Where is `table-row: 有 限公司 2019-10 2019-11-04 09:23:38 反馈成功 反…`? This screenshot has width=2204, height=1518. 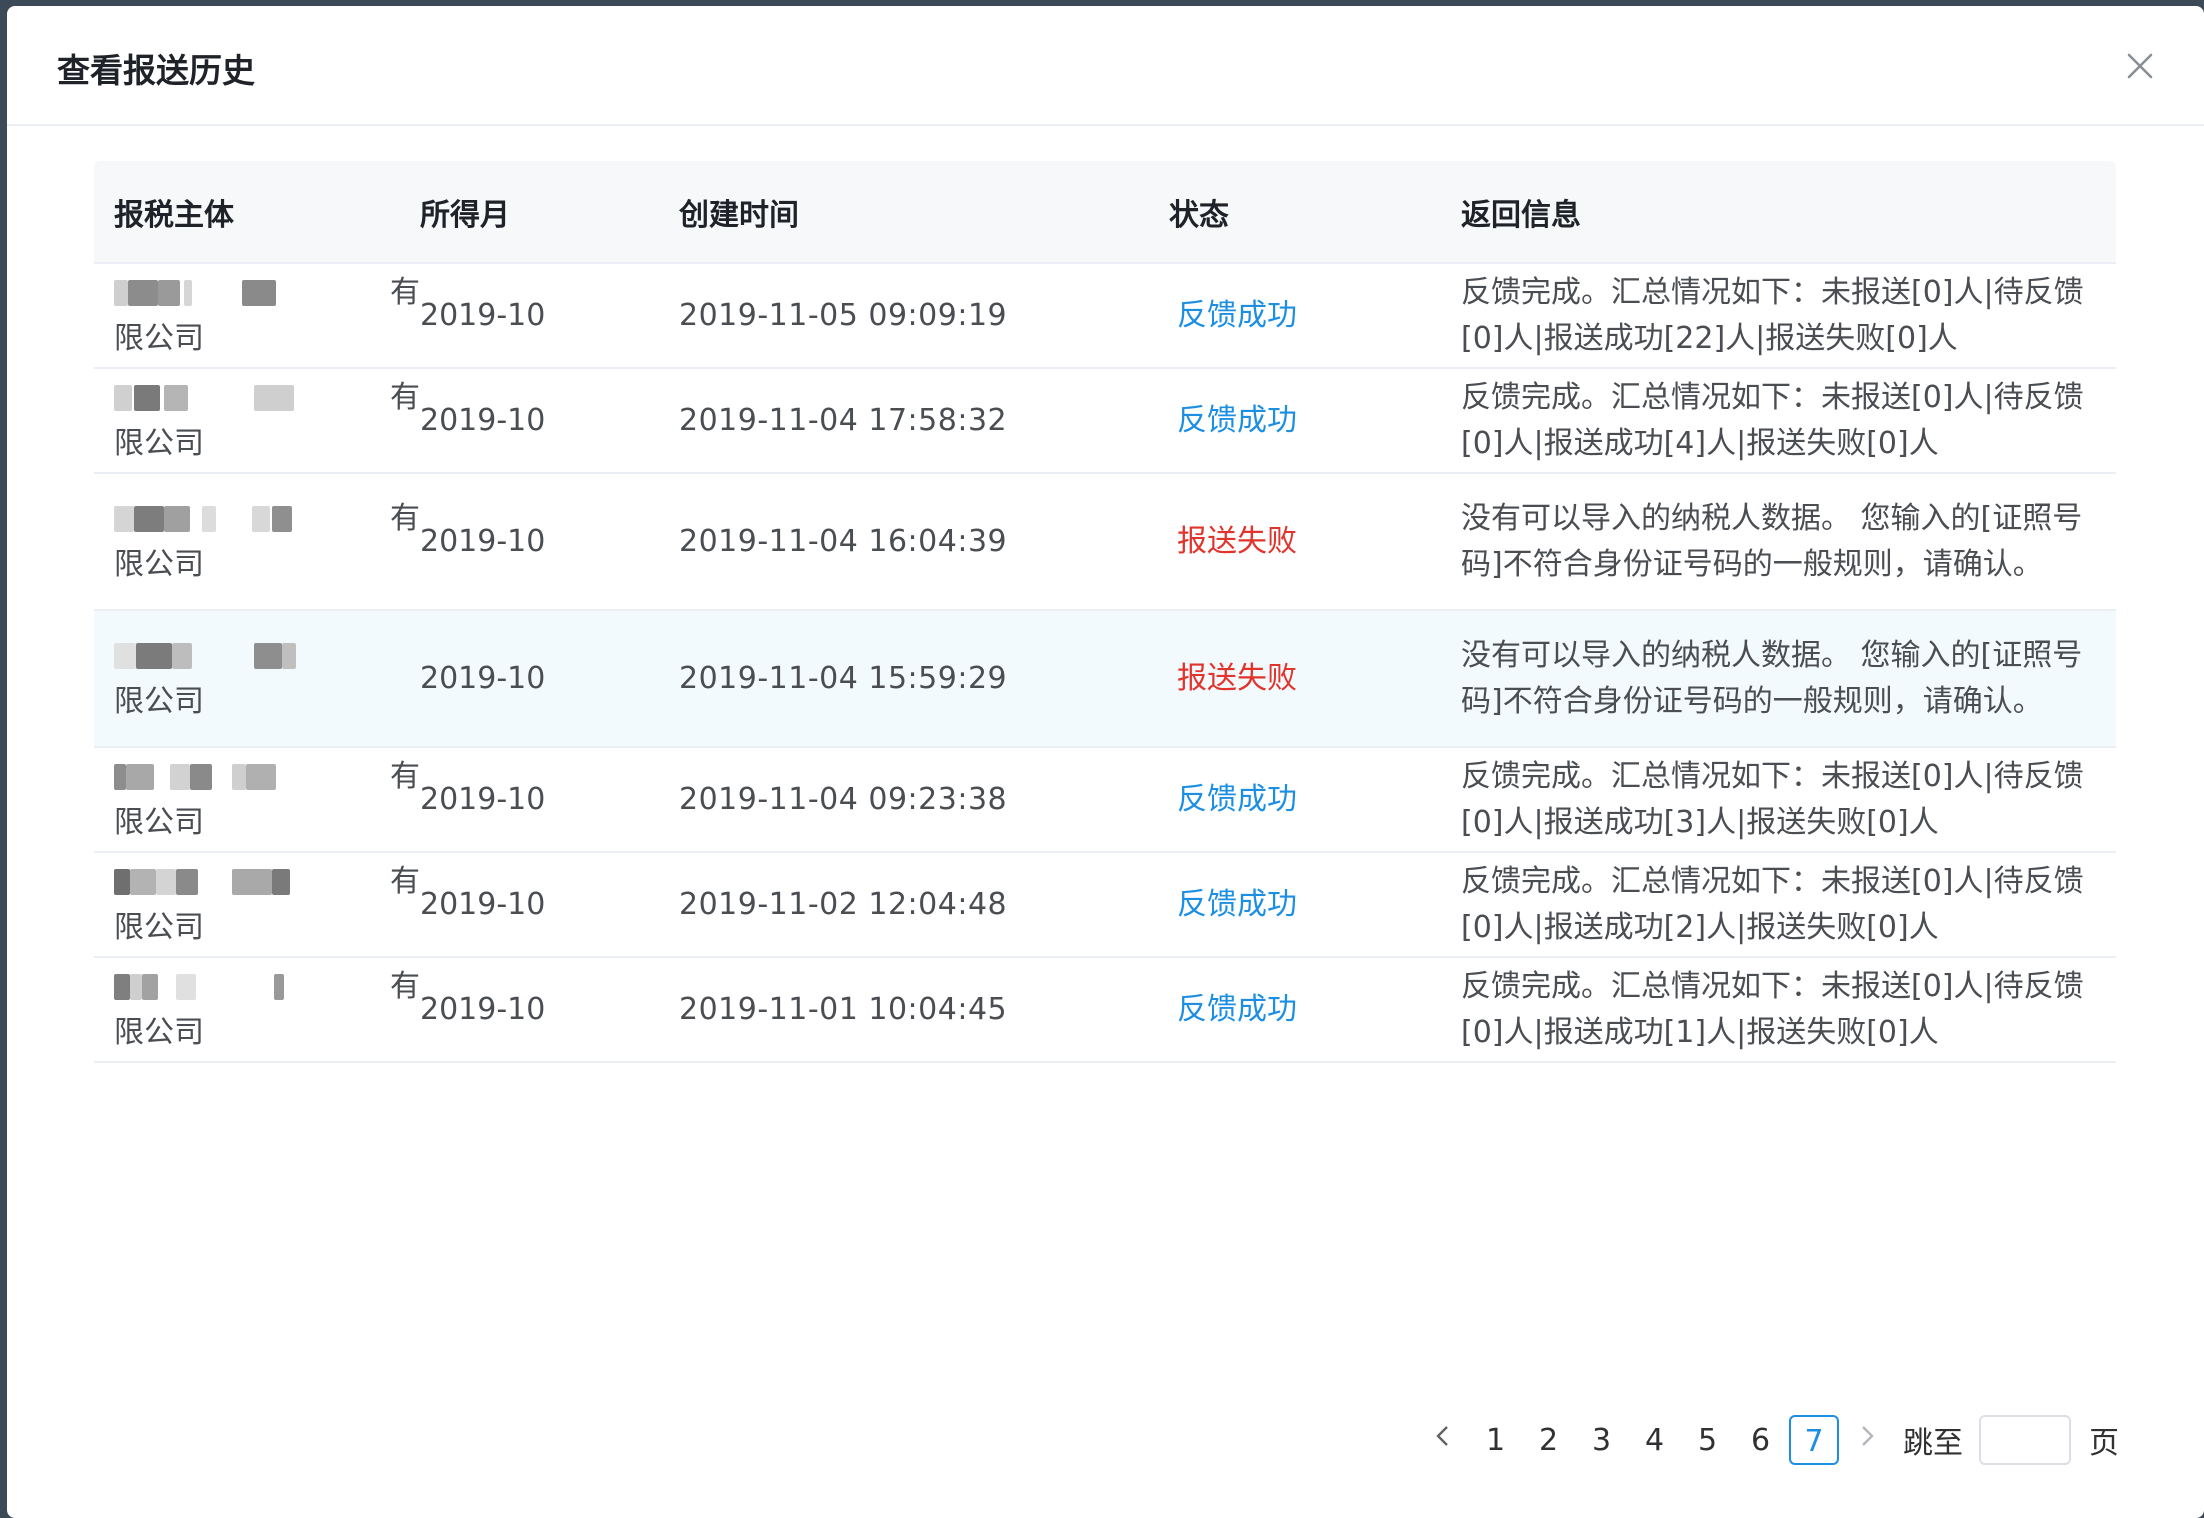 table-row: 有 限公司 2019-10 2019-11-04 09:23:38 反馈成功 反… is located at coordinates (1105, 800).